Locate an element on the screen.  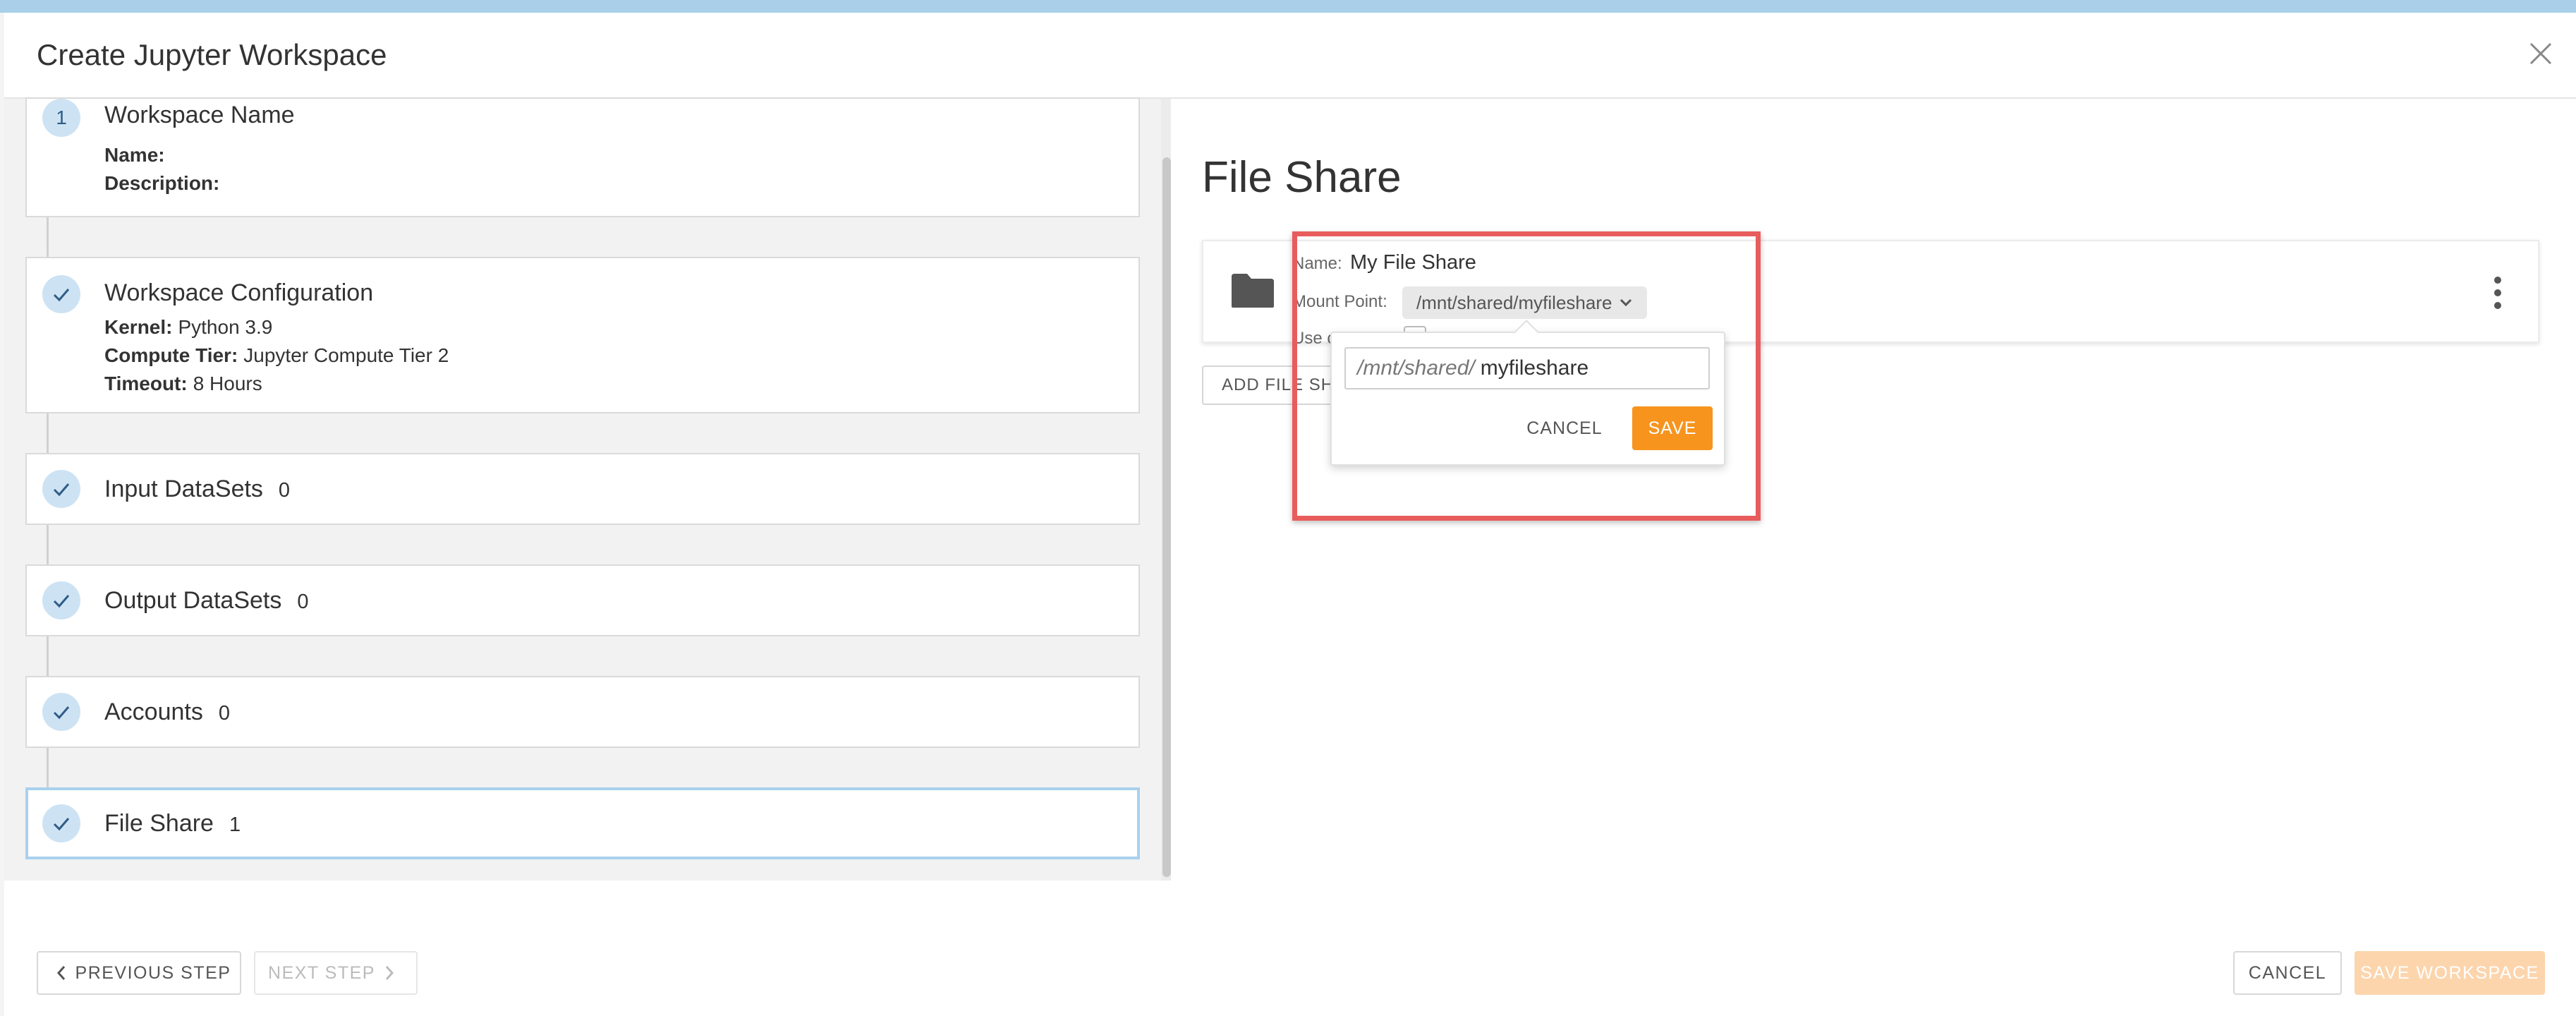
step-title: Accounts 0 is located at coordinates (167, 711).